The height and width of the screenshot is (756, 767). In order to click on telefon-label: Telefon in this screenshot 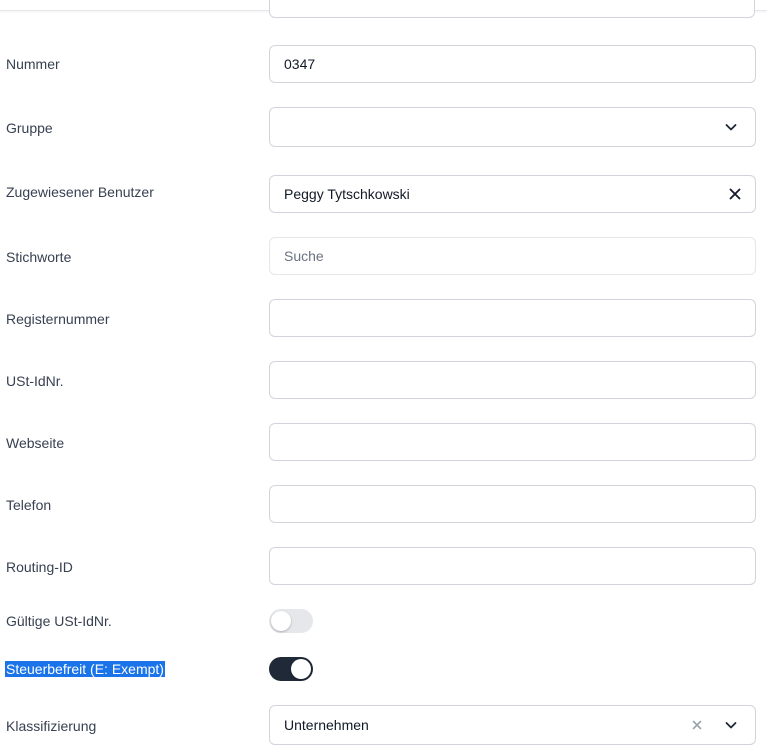, I will do `click(29, 505)`.